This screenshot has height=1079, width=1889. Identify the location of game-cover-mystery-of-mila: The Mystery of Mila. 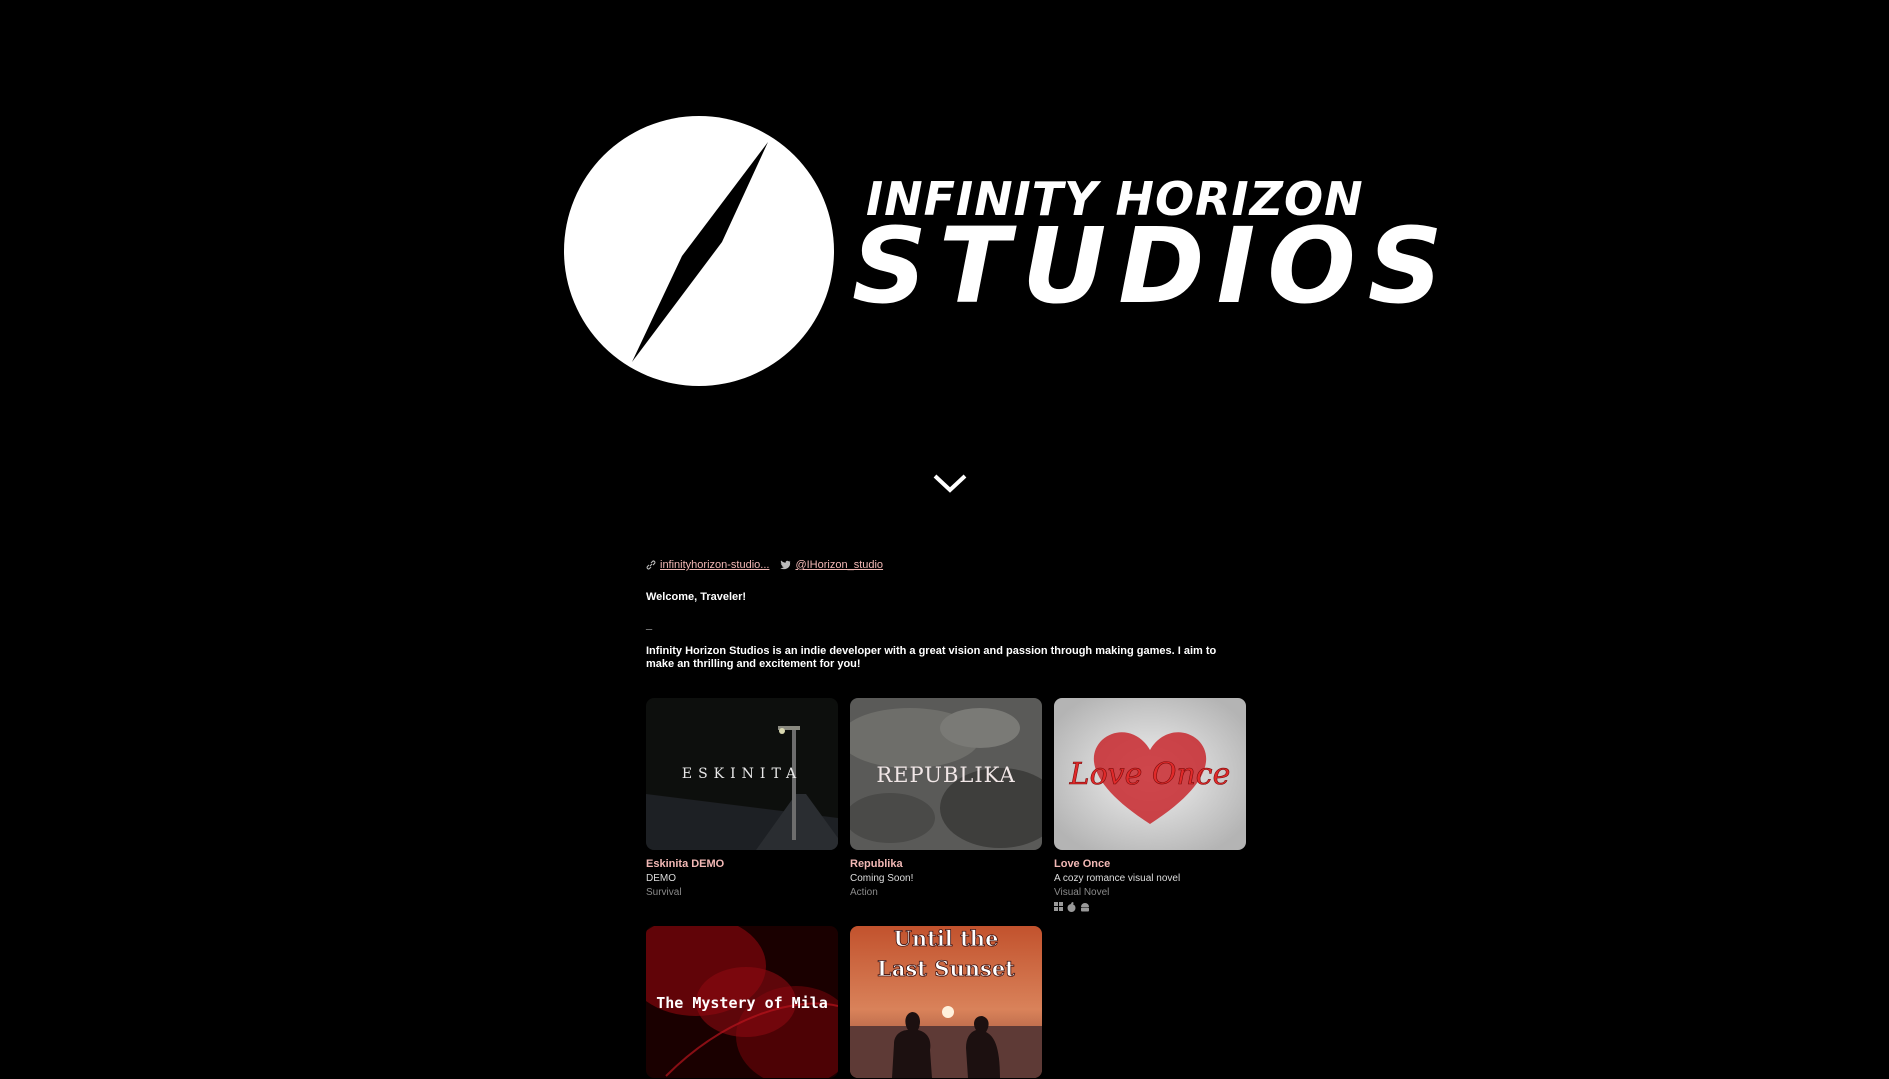
(742, 1002).